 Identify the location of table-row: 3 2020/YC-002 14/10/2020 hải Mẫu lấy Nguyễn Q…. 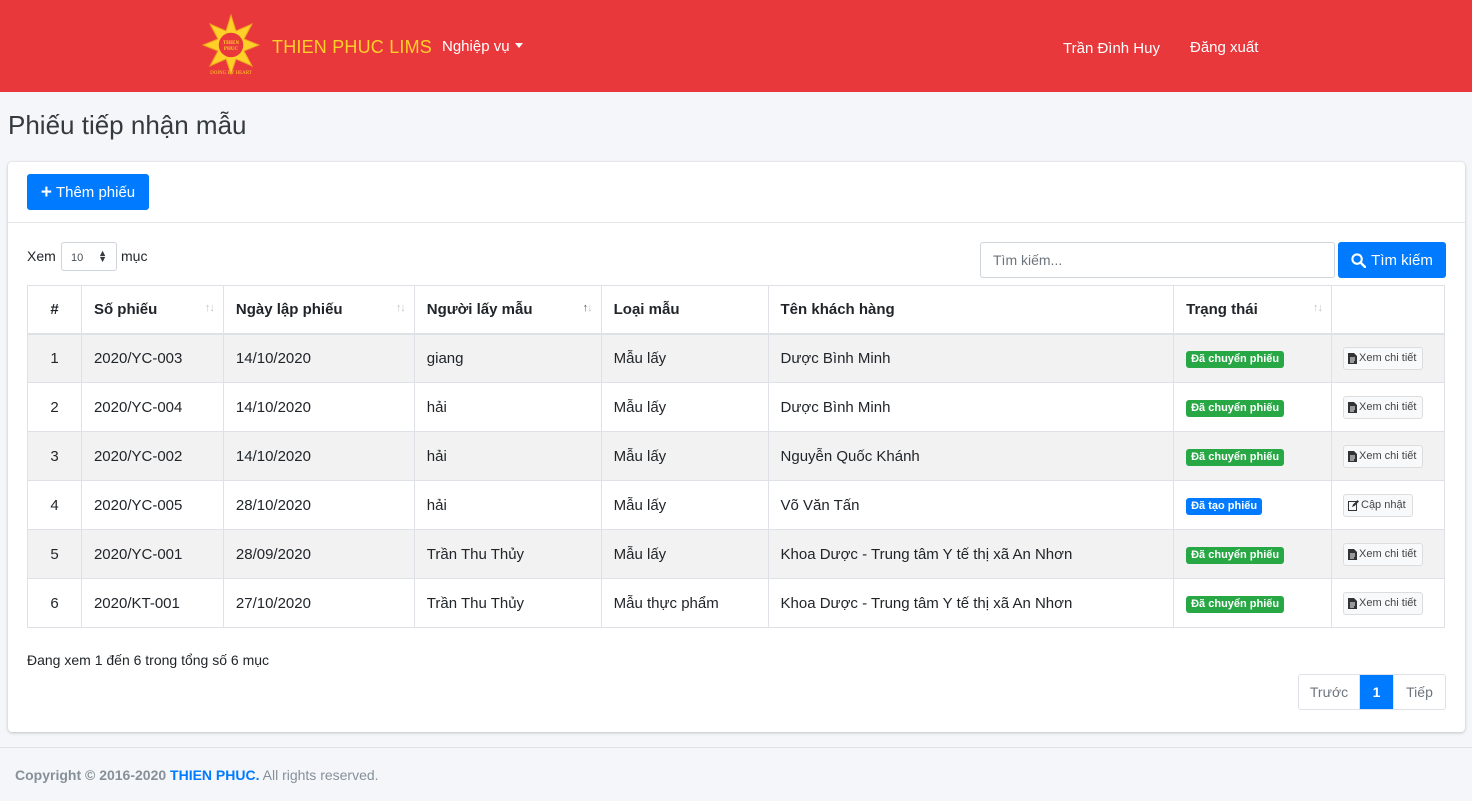
(736, 456).